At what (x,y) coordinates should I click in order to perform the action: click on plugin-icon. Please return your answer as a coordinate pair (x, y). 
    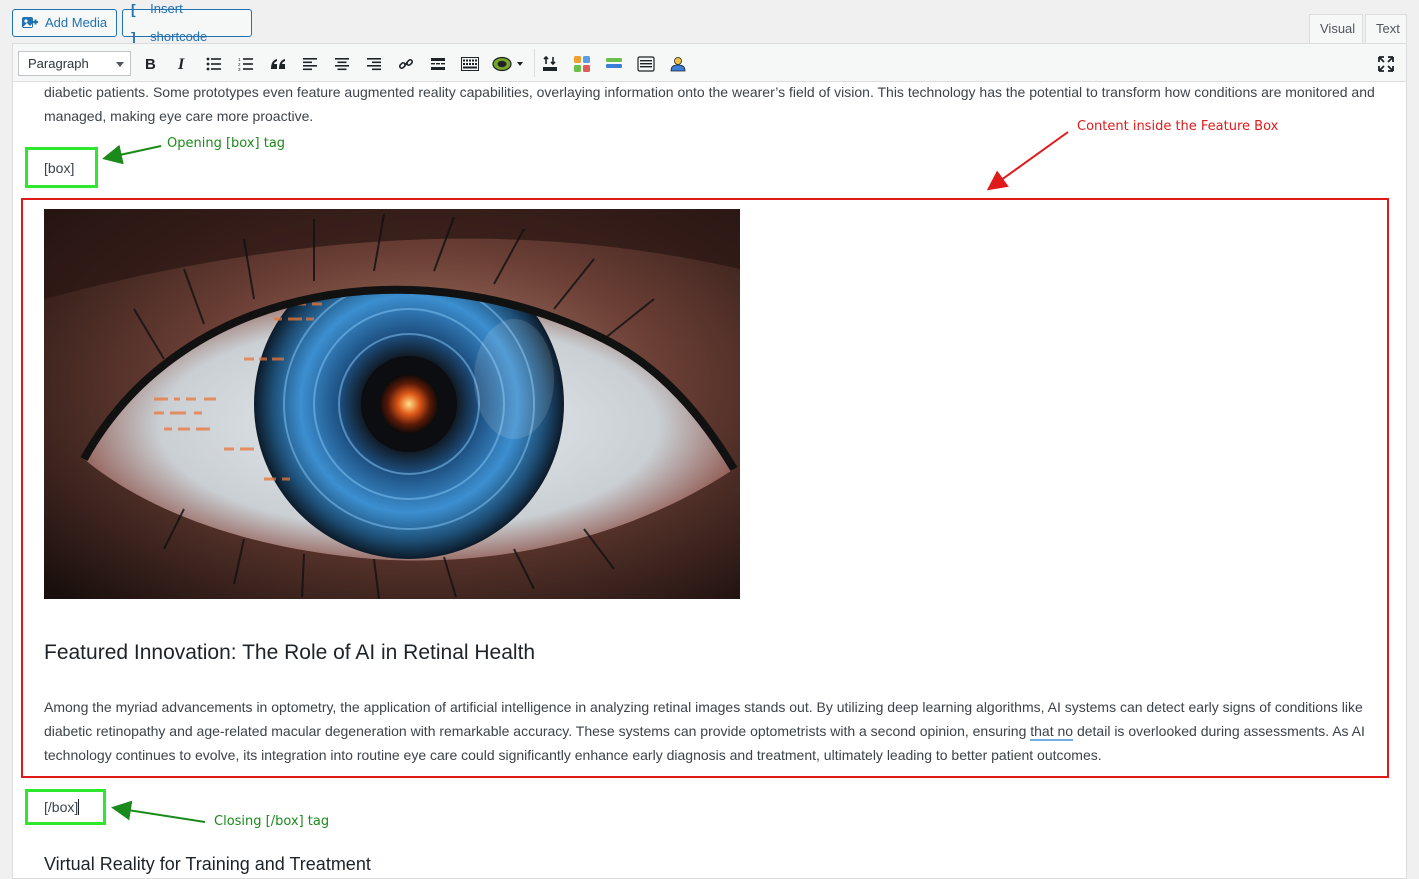
    Looking at the image, I should click on (507, 64).